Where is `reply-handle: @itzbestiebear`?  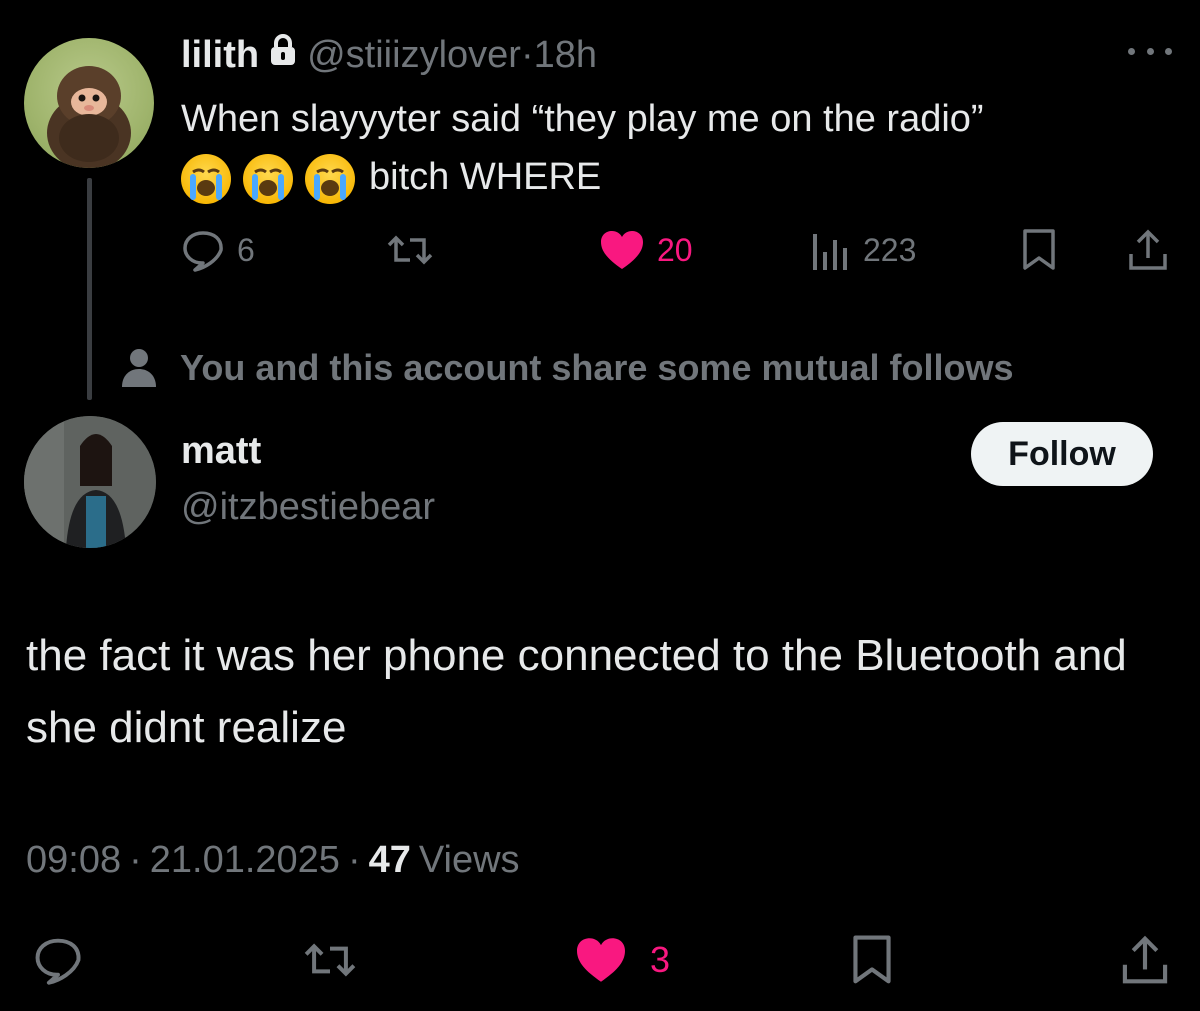
reply-handle: @itzbestiebear is located at coordinates (308, 507).